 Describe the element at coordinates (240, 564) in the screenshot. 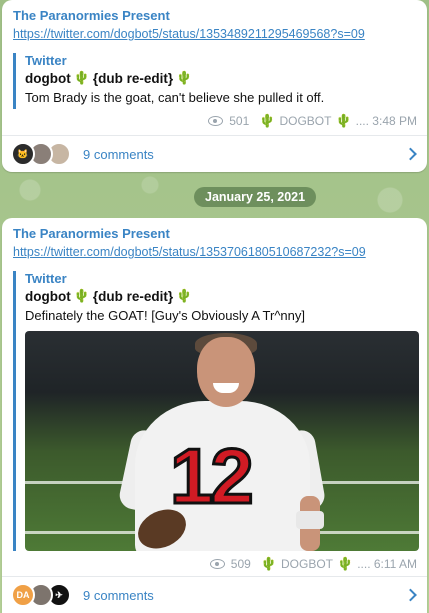

I see `view-count: 509` at that location.